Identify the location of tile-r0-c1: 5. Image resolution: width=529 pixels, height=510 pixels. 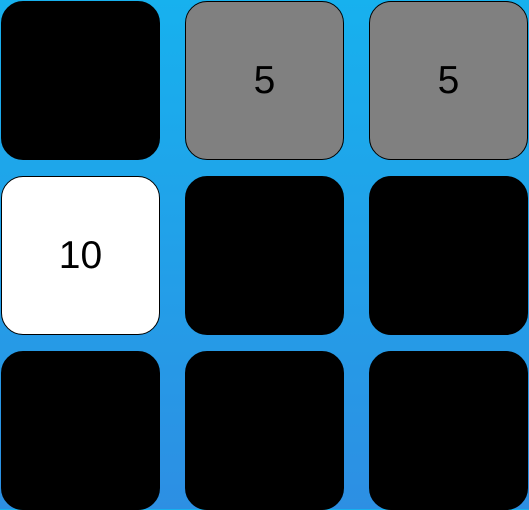
(264, 80).